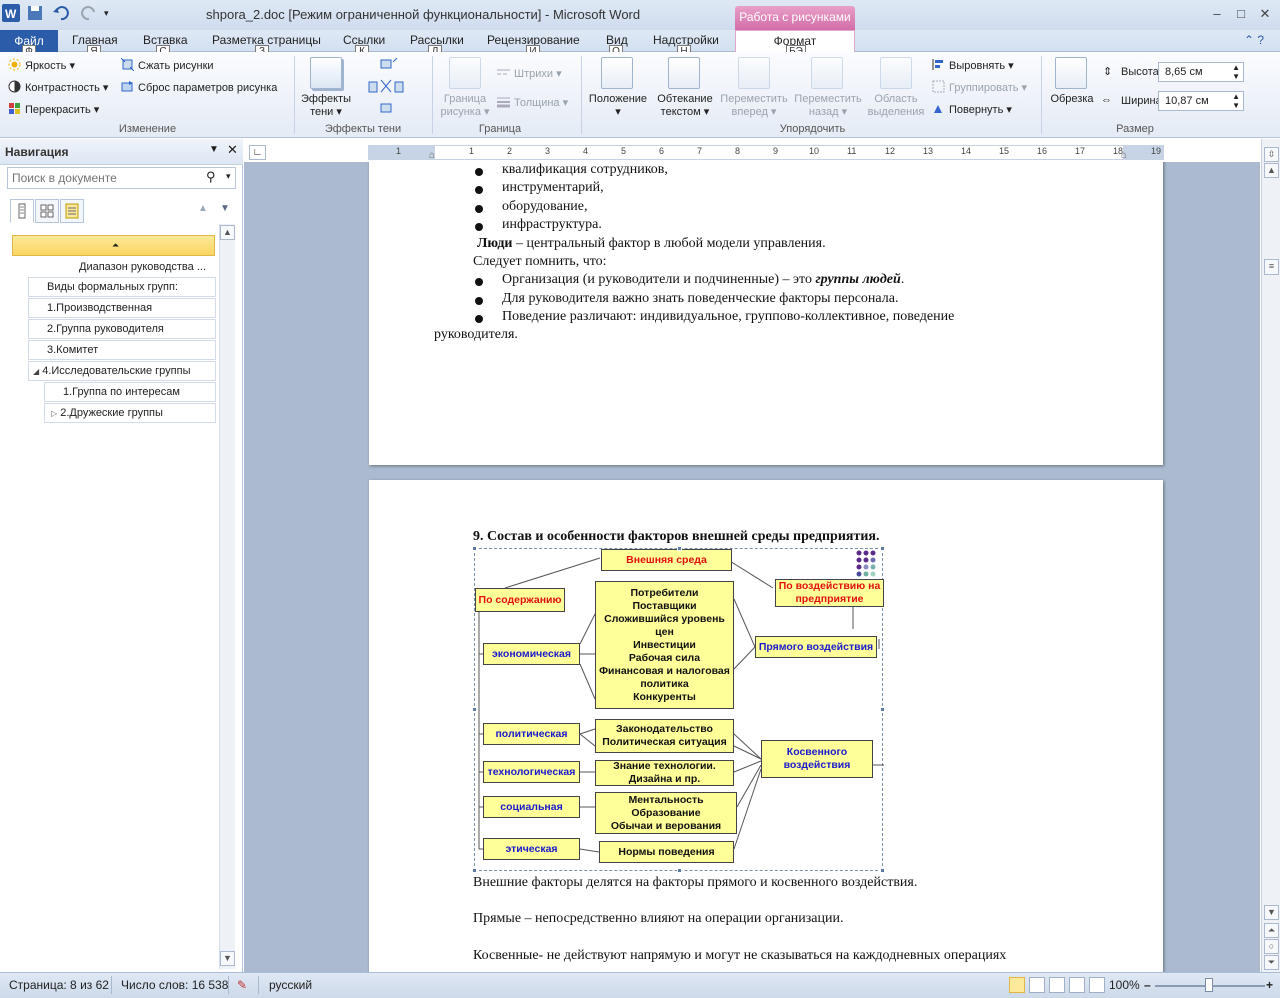 The width and height of the screenshot is (1280, 998). I want to click on tab-selector-button: ∟, so click(257, 152).